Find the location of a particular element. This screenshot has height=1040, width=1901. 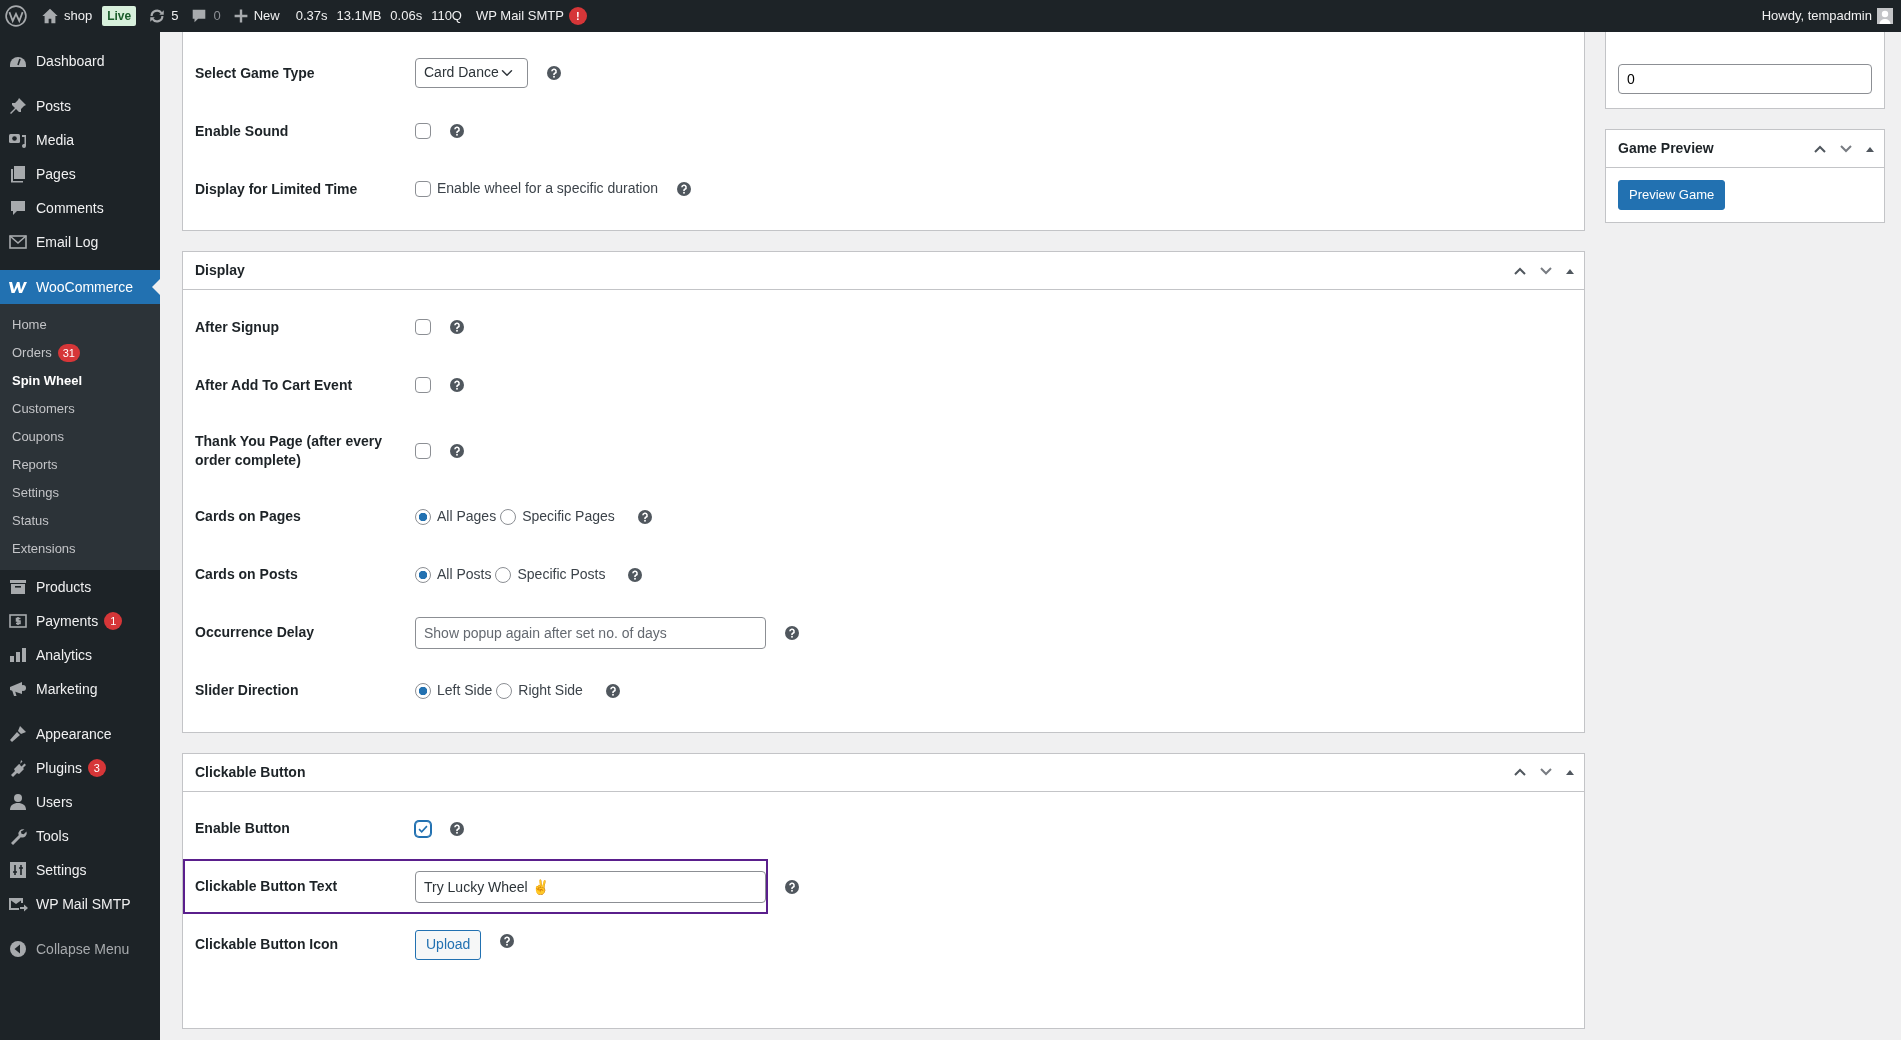

submenu-item: Customers is located at coordinates (80, 409).